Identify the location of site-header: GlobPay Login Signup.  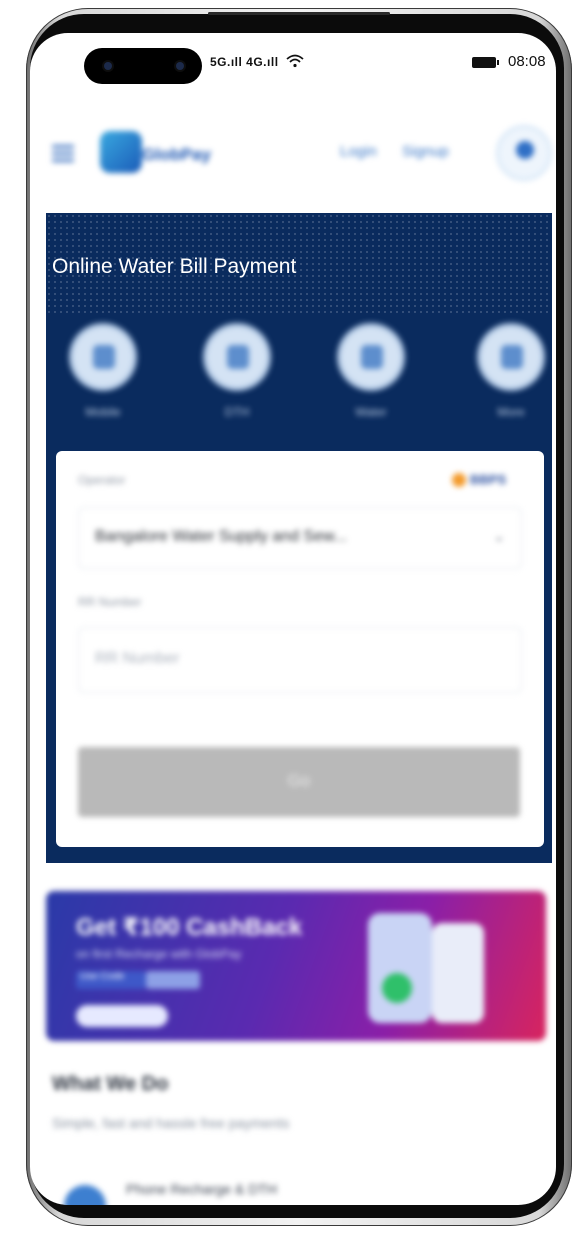
(293, 163).